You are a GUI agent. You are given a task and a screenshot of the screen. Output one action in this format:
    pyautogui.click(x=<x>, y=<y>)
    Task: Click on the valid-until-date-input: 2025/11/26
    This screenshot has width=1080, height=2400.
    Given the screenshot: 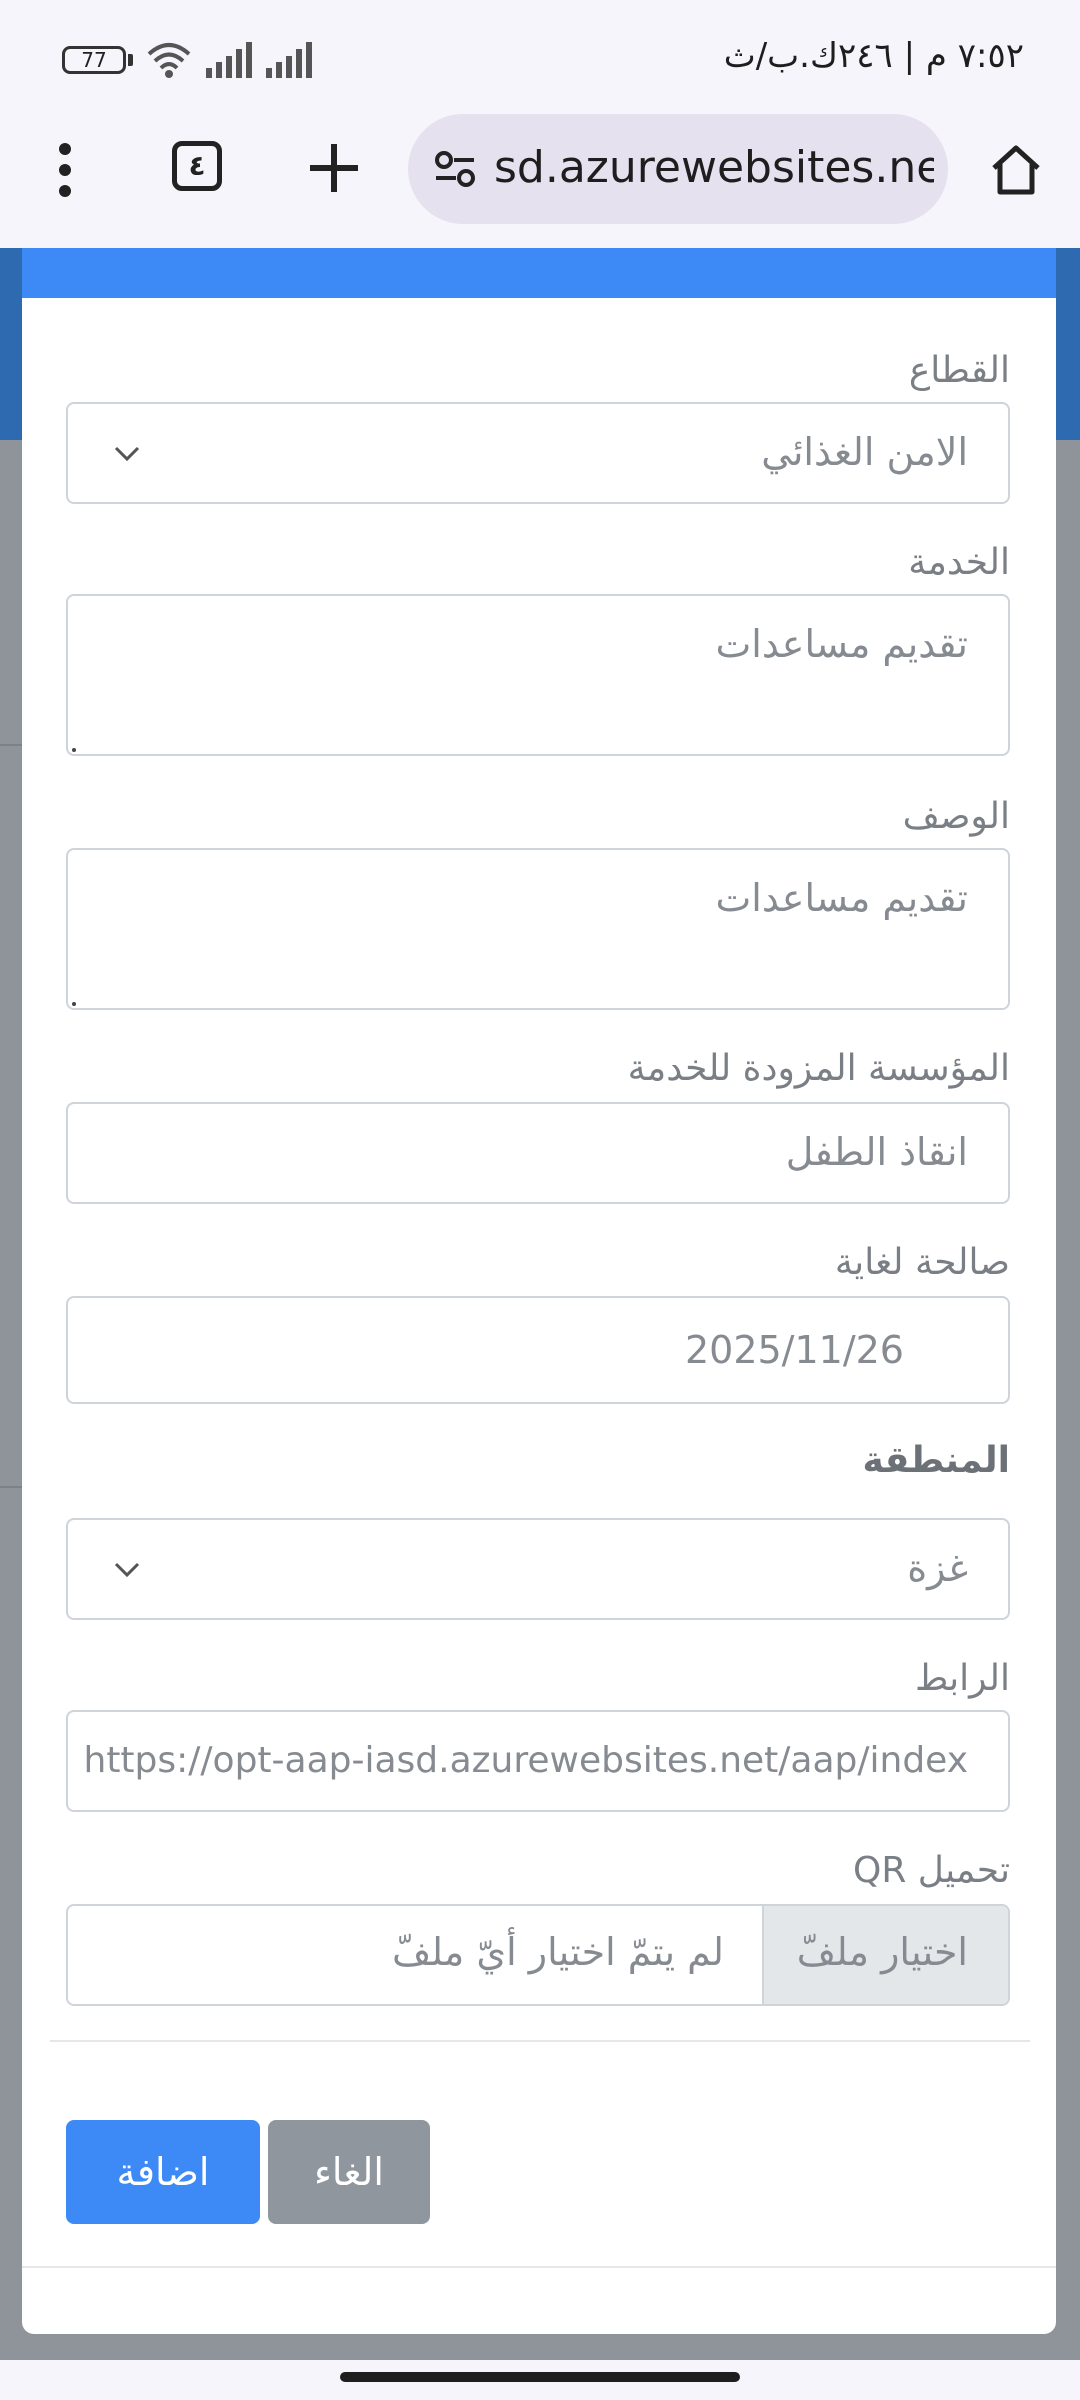 What is the action you would take?
    pyautogui.click(x=538, y=1350)
    